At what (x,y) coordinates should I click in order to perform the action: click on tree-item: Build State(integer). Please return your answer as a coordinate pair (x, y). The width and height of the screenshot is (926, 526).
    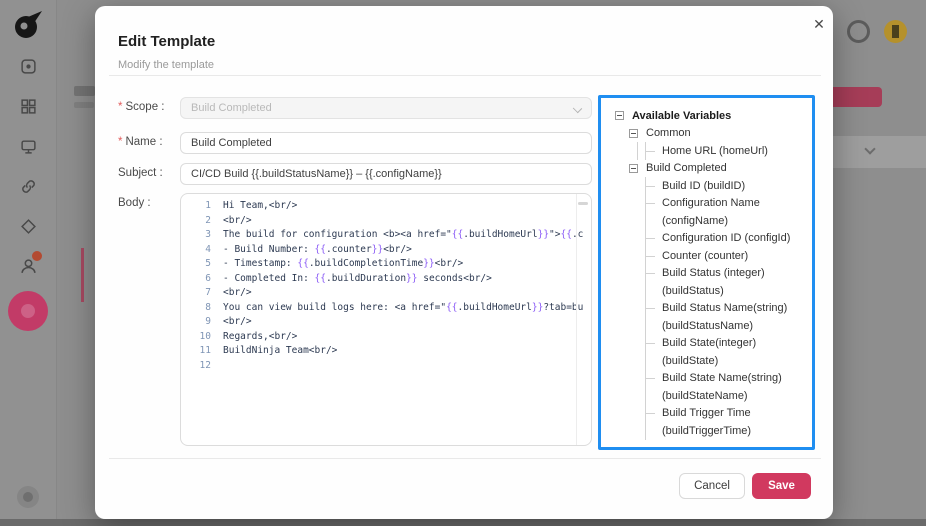
    Looking at the image, I should click on (706, 343).